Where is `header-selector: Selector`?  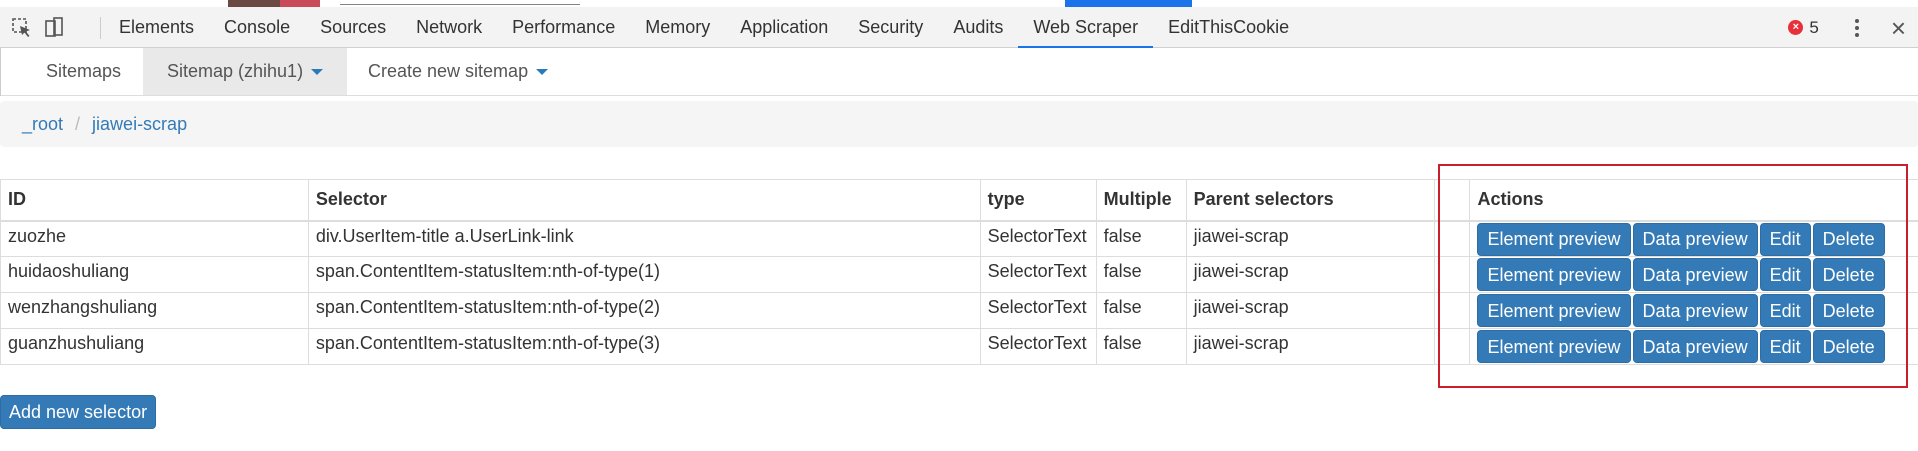
header-selector: Selector is located at coordinates (644, 200).